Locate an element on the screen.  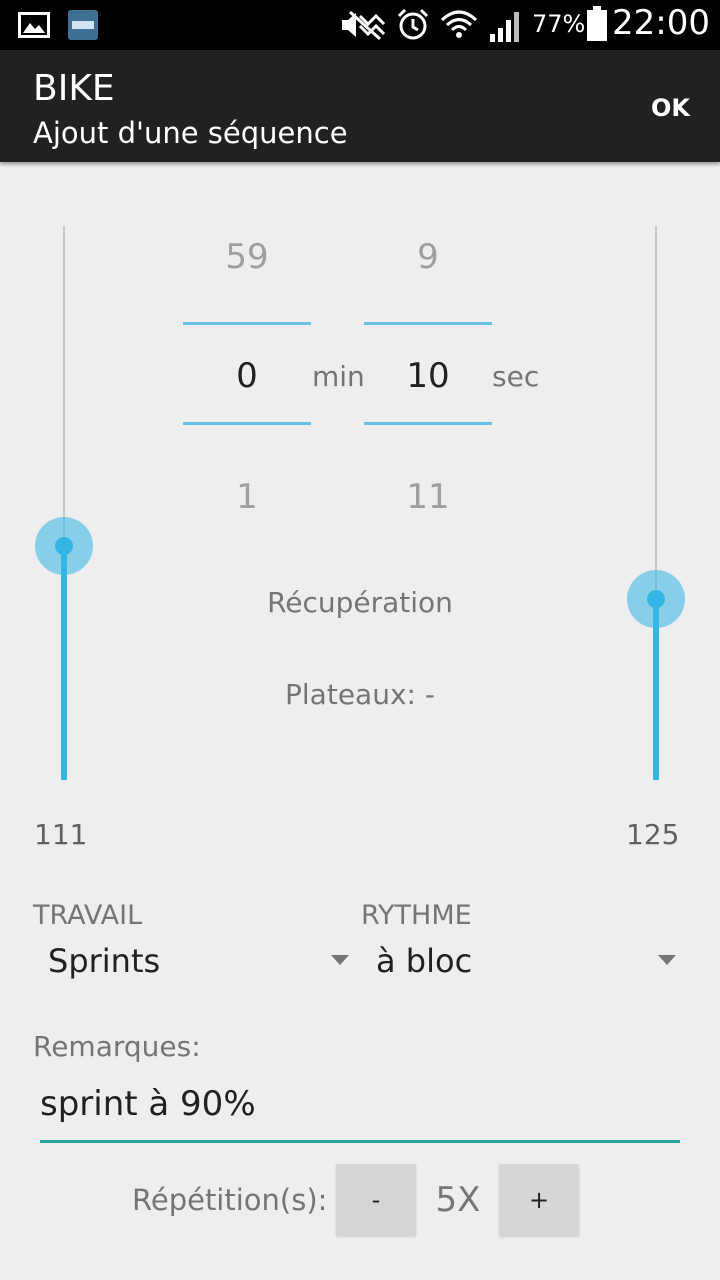
toolbar-subtitle: Ajout d'une séquence is located at coordinates (190, 133).